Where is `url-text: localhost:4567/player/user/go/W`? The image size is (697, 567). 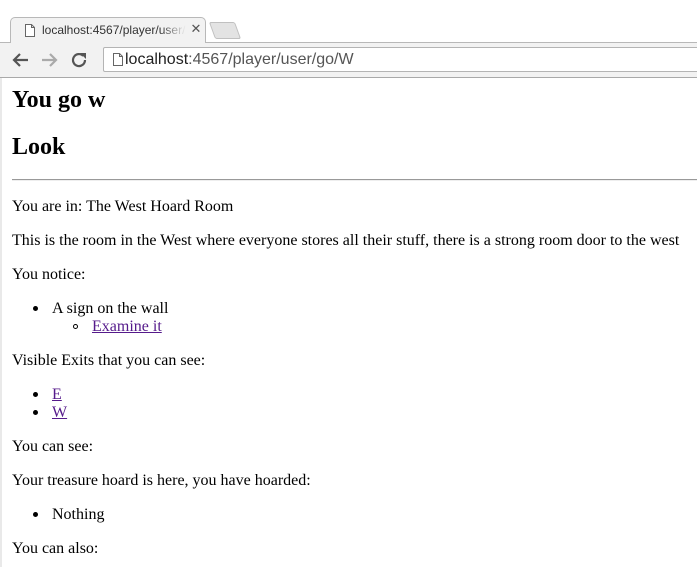 url-text: localhost:4567/player/user/go/W is located at coordinates (239, 60).